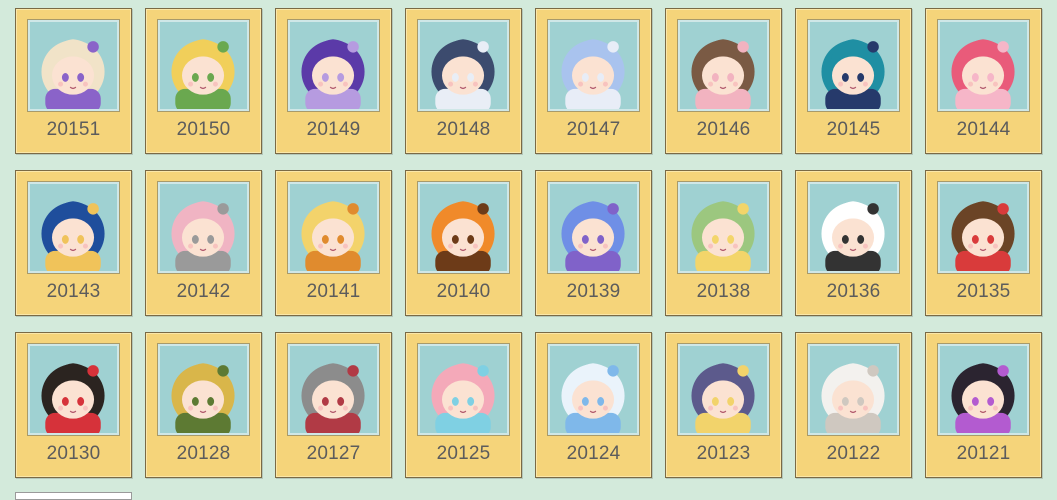  What do you see at coordinates (333, 291) in the screenshot?
I see `character-id-label: 20141` at bounding box center [333, 291].